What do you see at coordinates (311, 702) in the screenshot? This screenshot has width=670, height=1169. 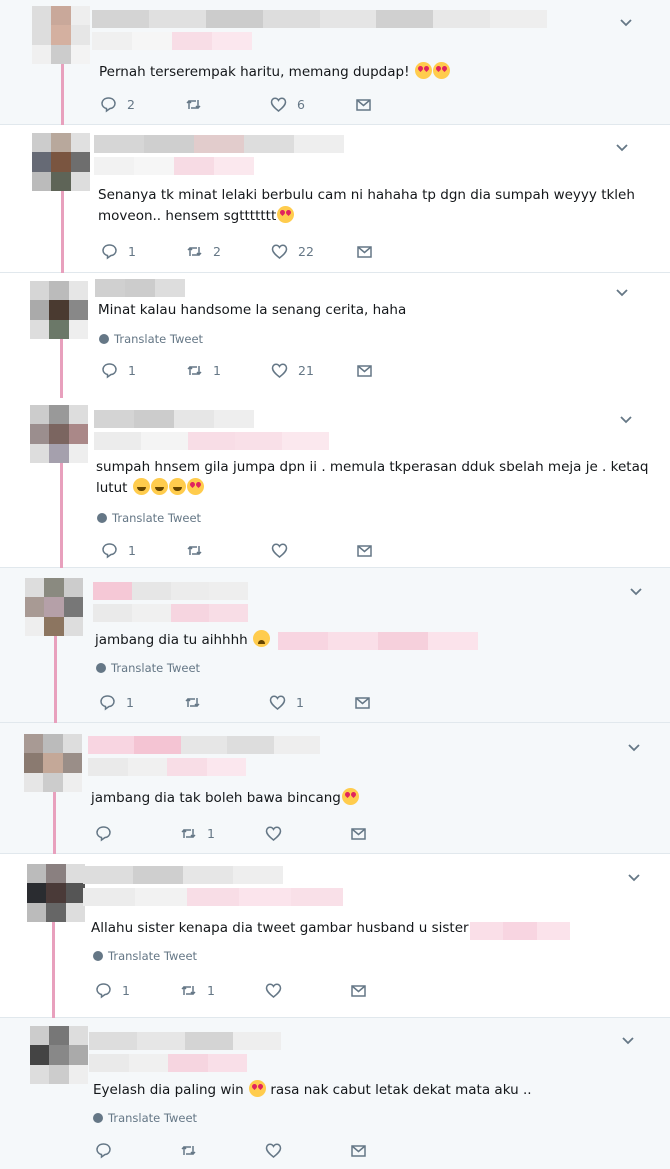 I see `like-button: 1` at bounding box center [311, 702].